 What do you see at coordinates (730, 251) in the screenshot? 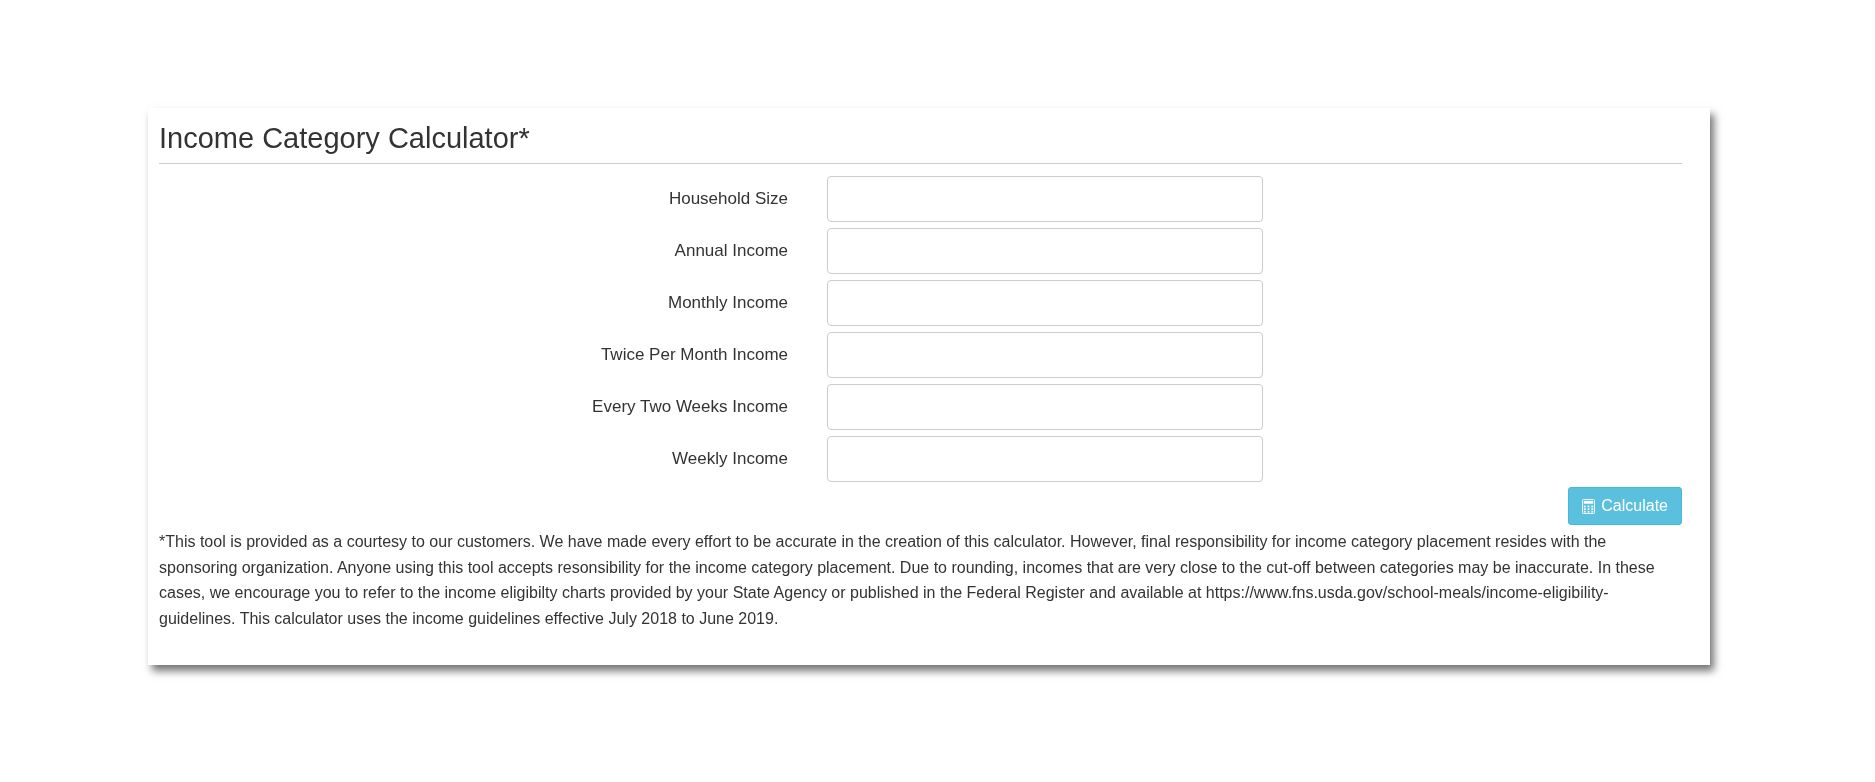
I see `field-label: Annual Income` at bounding box center [730, 251].